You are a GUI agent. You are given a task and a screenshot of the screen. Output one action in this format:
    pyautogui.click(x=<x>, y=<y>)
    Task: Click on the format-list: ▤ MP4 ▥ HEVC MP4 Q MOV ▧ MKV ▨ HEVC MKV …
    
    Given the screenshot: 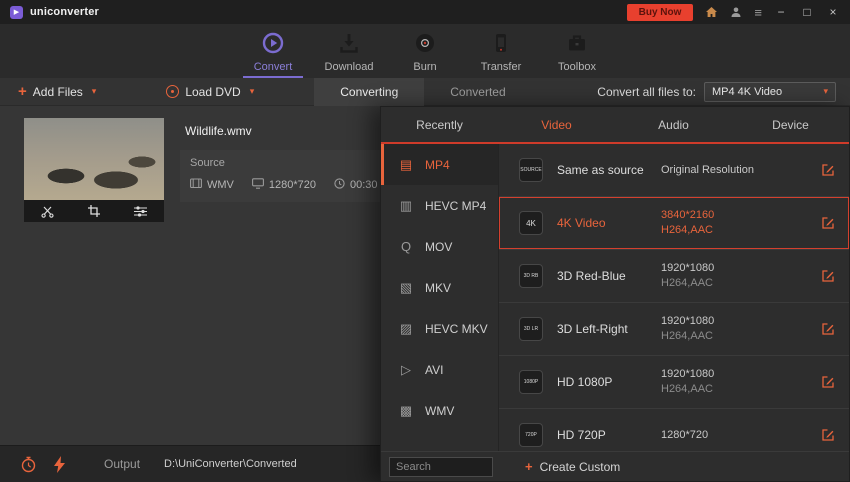 What is the action you would take?
    pyautogui.click(x=440, y=297)
    